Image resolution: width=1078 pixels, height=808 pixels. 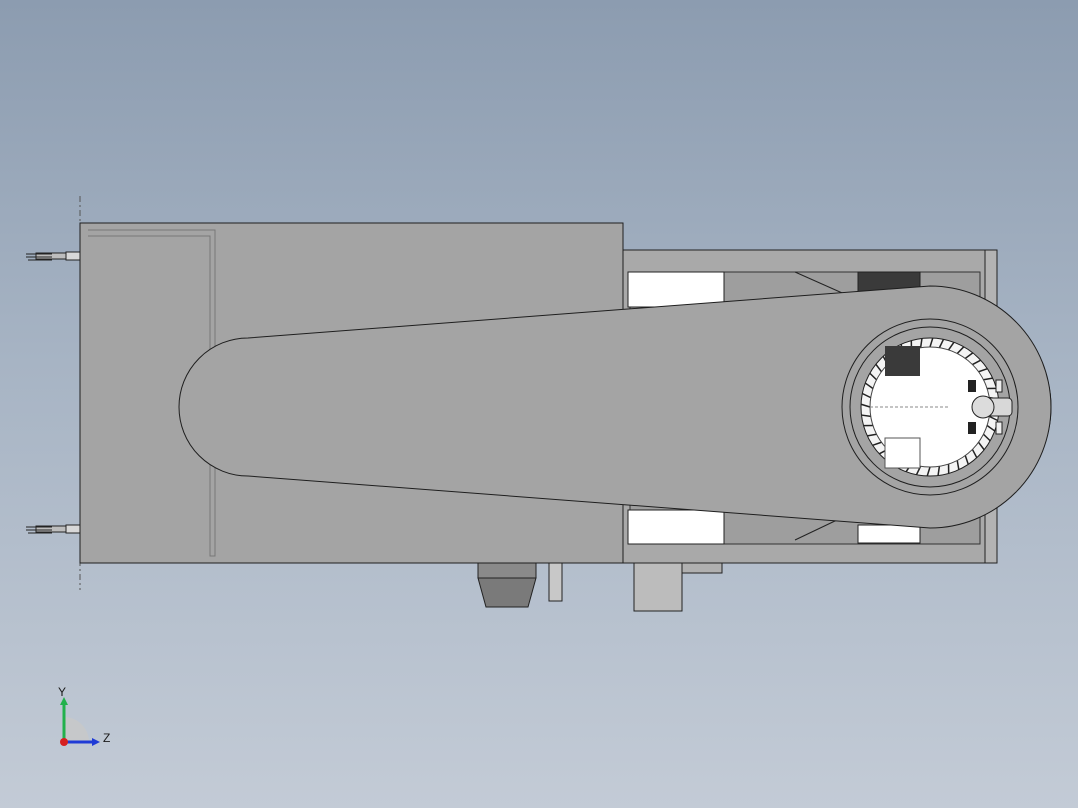 I want to click on lower-pin, so click(x=555, y=582).